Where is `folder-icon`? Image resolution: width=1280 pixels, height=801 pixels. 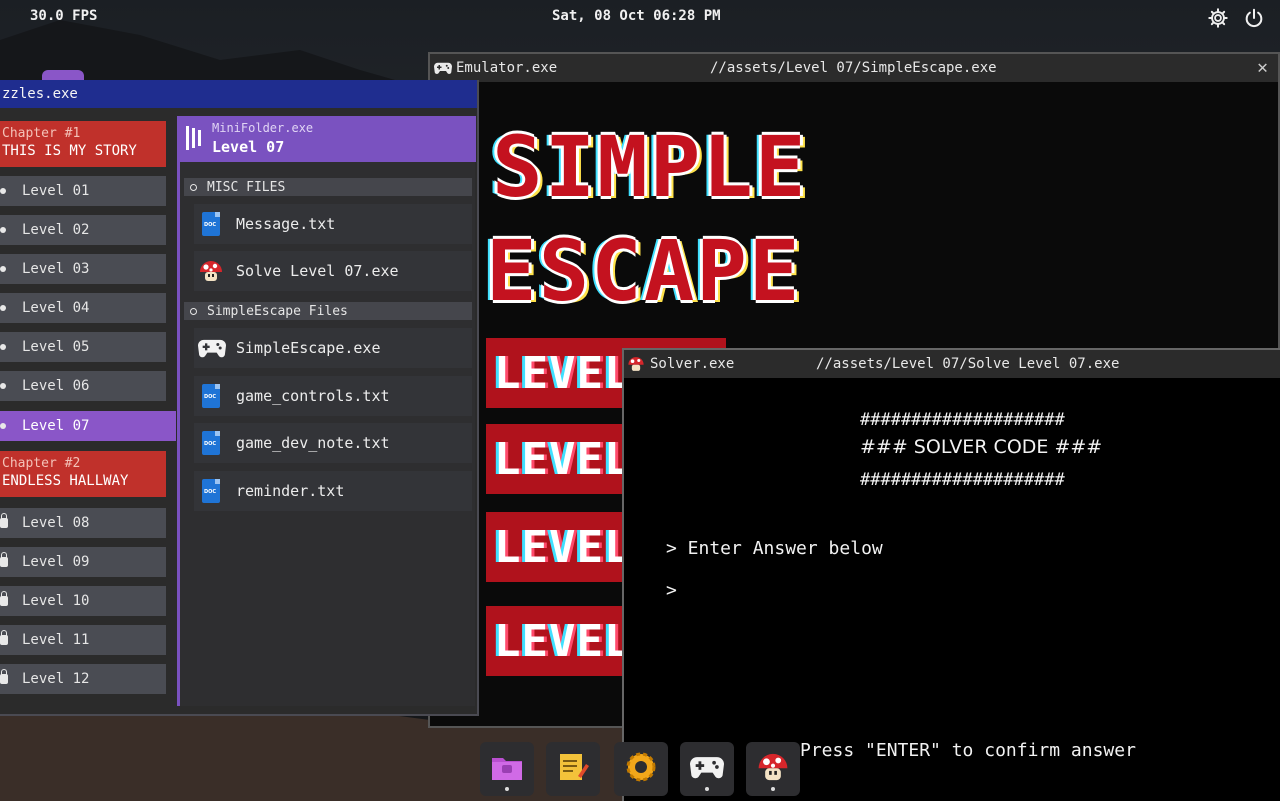
folder-icon is located at coordinates (507, 769).